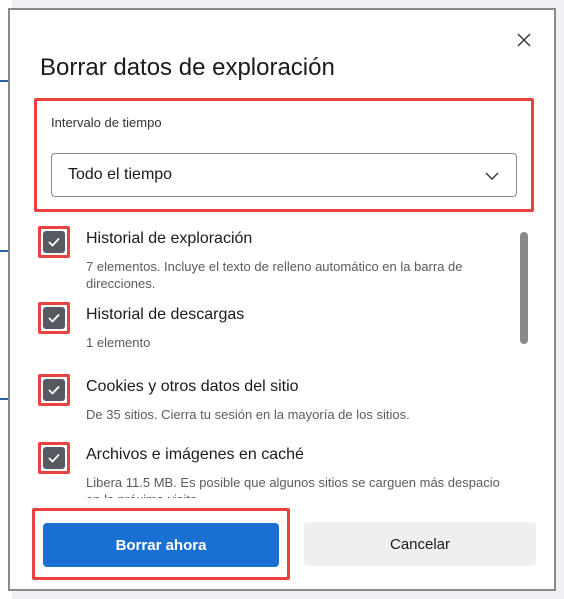 This screenshot has width=564, height=599. Describe the element at coordinates (120, 174) in the screenshot. I see `time-range-value: Todo el tiempo` at that location.